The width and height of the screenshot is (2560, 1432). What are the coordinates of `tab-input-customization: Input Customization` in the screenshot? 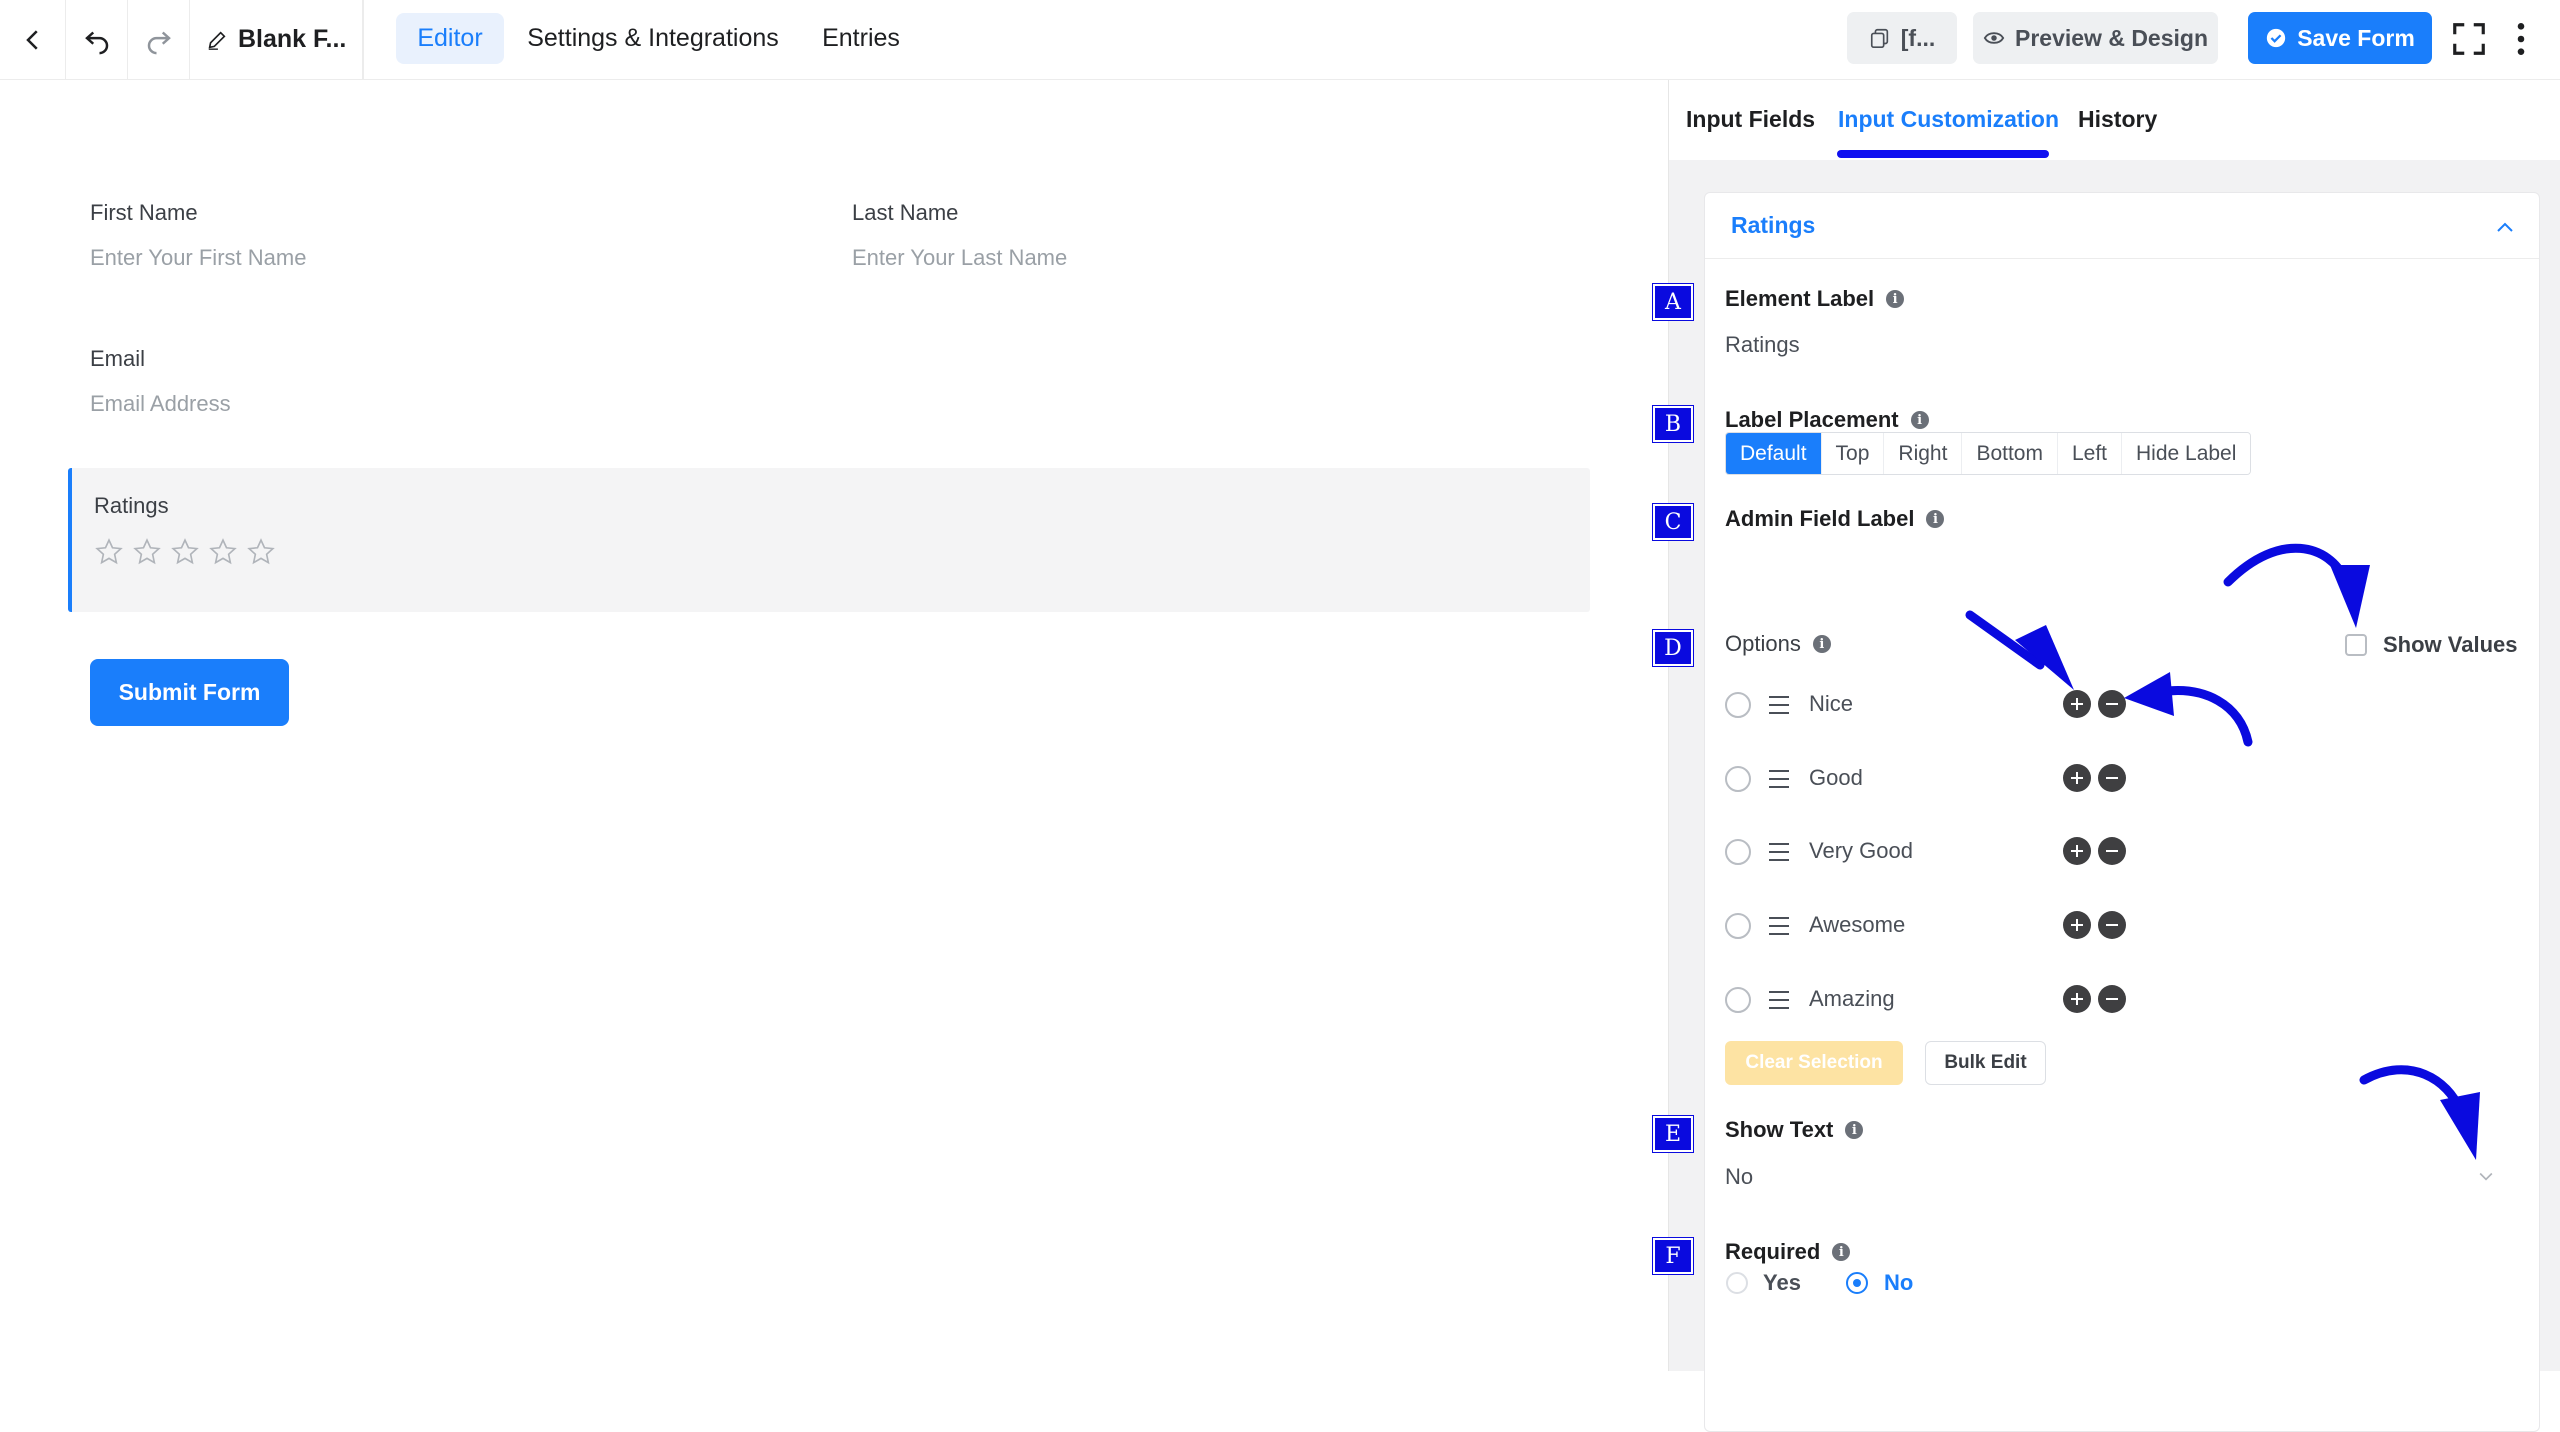 It's located at (1948, 119).